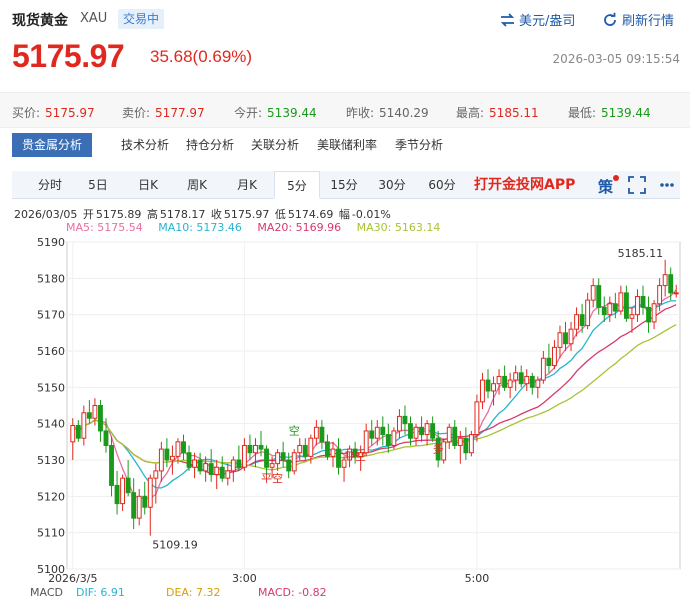 This screenshot has height=596, width=690. I want to click on y-tick-label: 5120, so click(51, 496).